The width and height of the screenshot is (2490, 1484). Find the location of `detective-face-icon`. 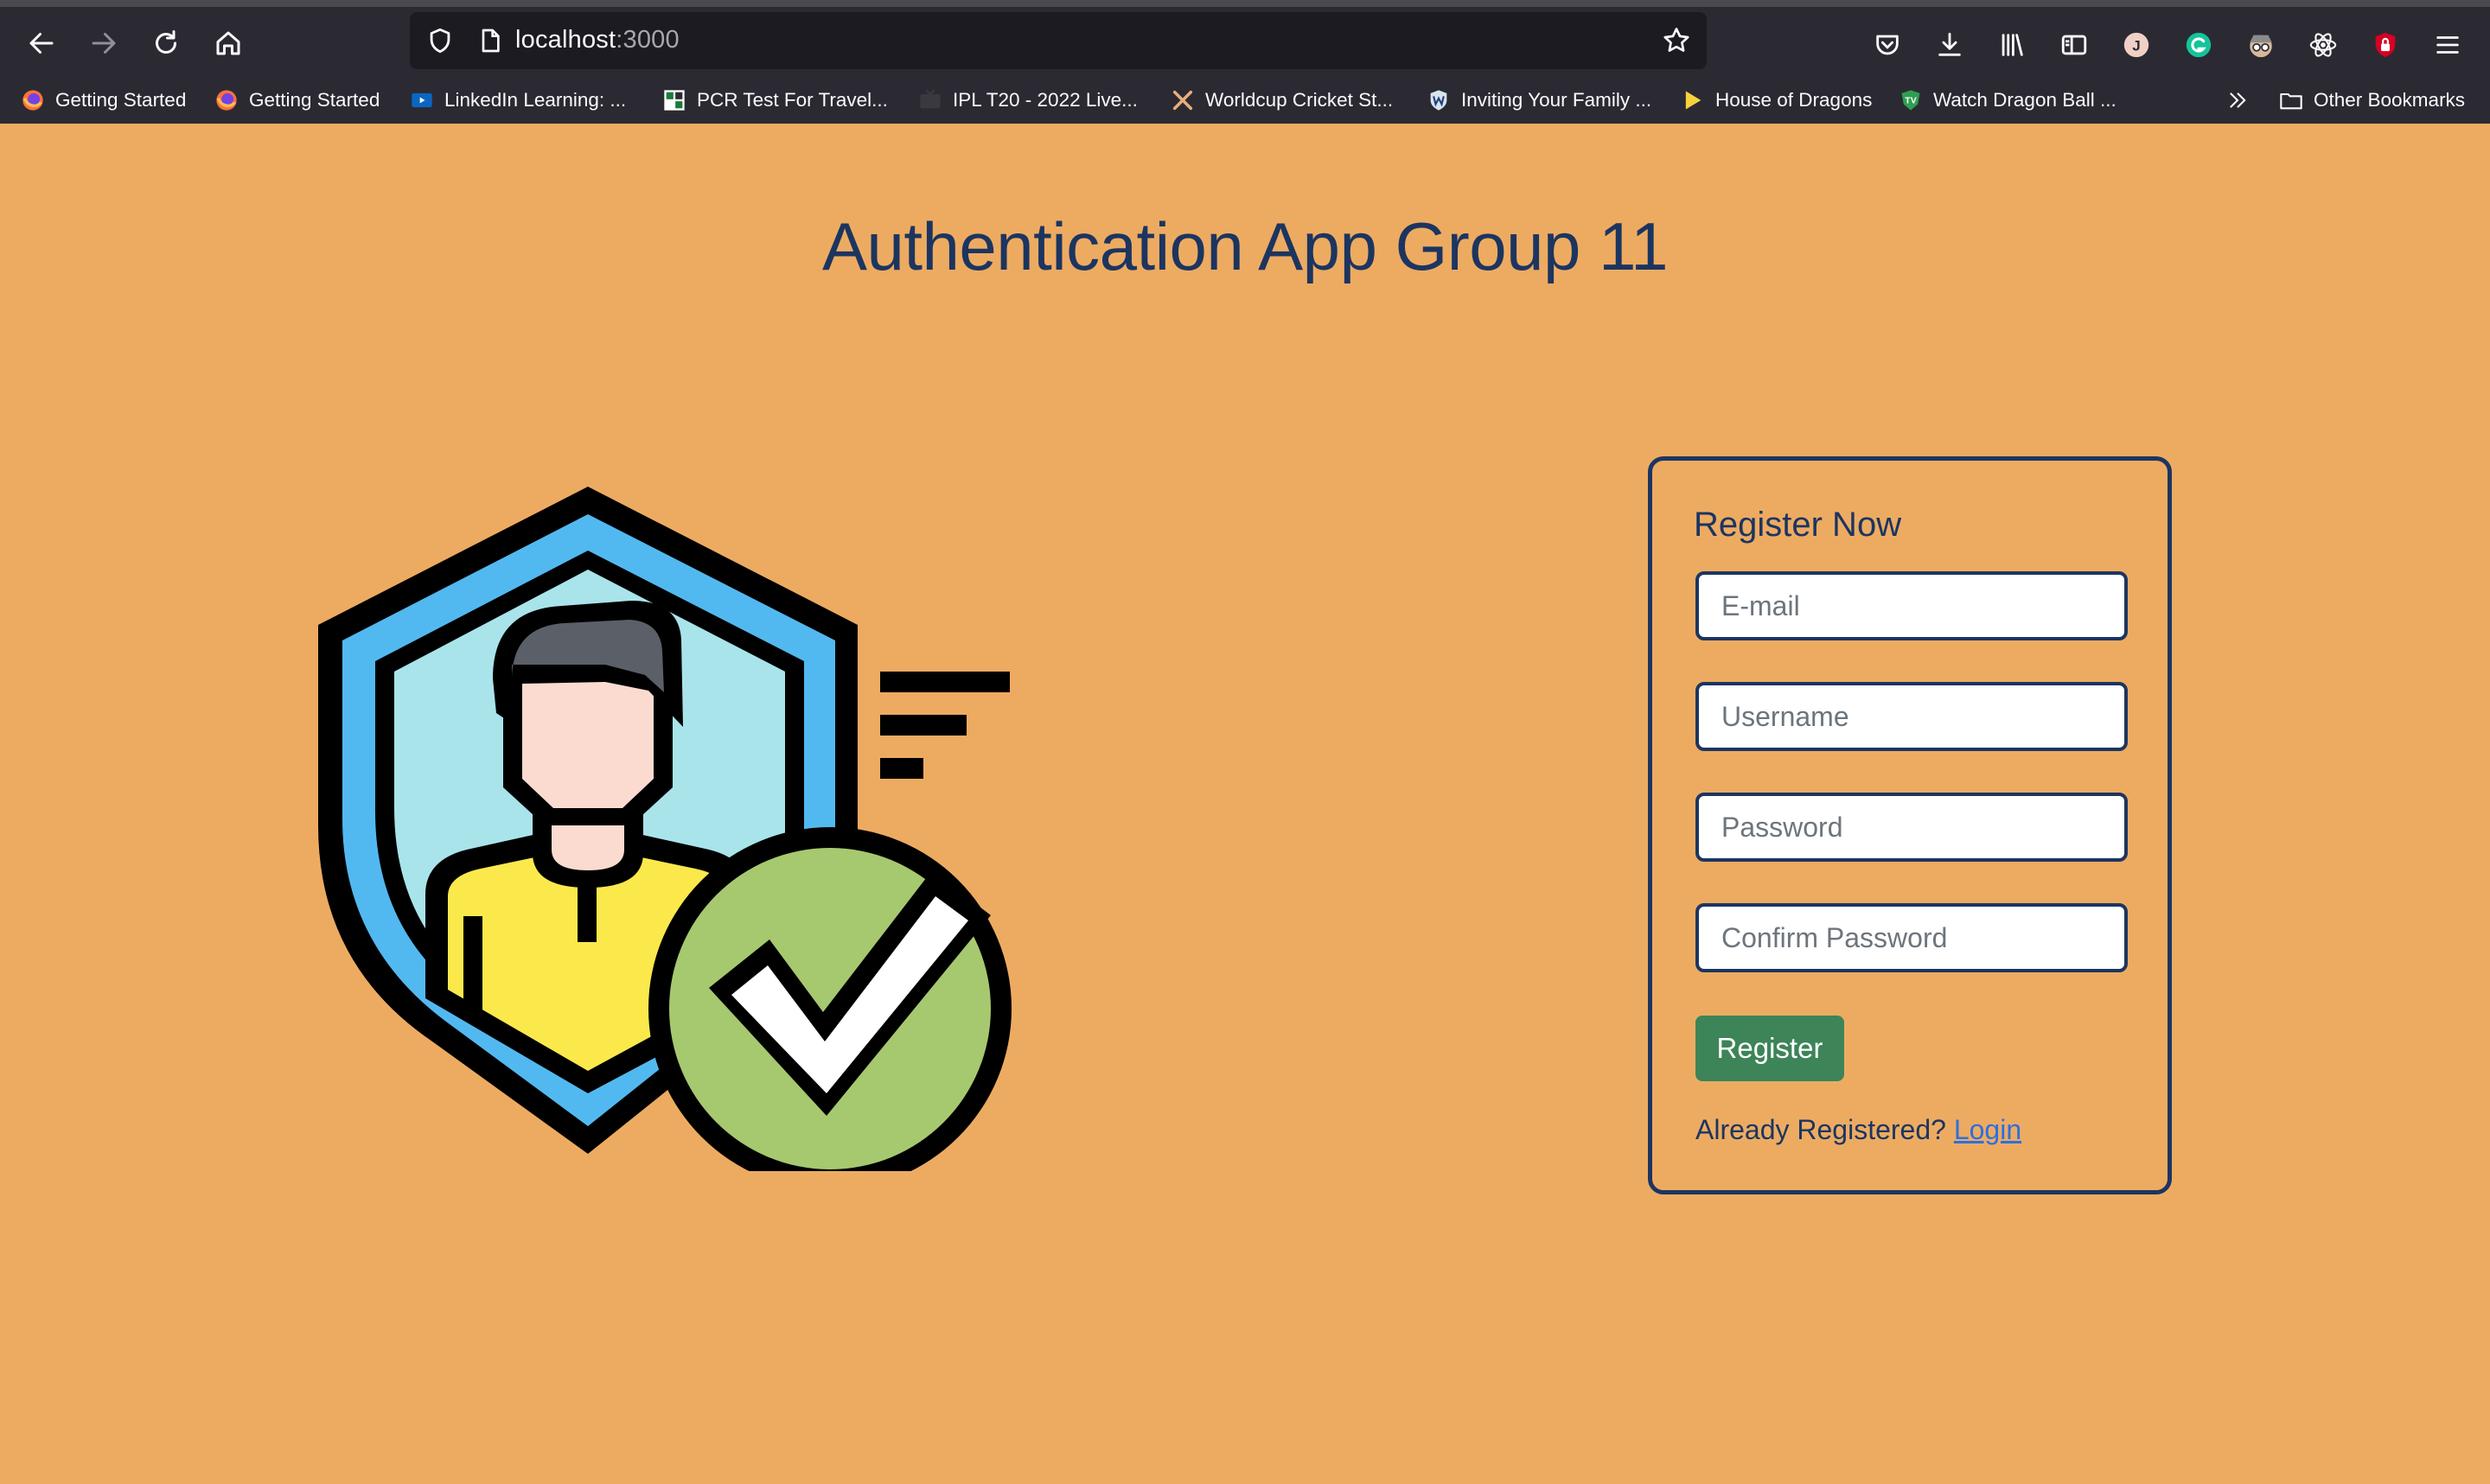

detective-face-icon is located at coordinates (2261, 47).